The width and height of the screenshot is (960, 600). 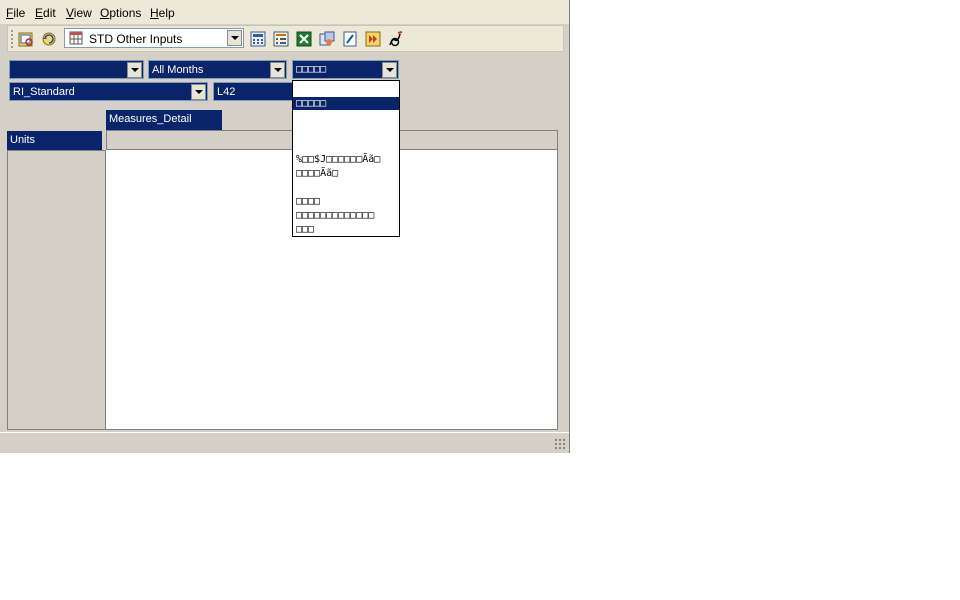 What do you see at coordinates (346, 103) in the screenshot?
I see `dropdown-option-selected: □□□□□` at bounding box center [346, 103].